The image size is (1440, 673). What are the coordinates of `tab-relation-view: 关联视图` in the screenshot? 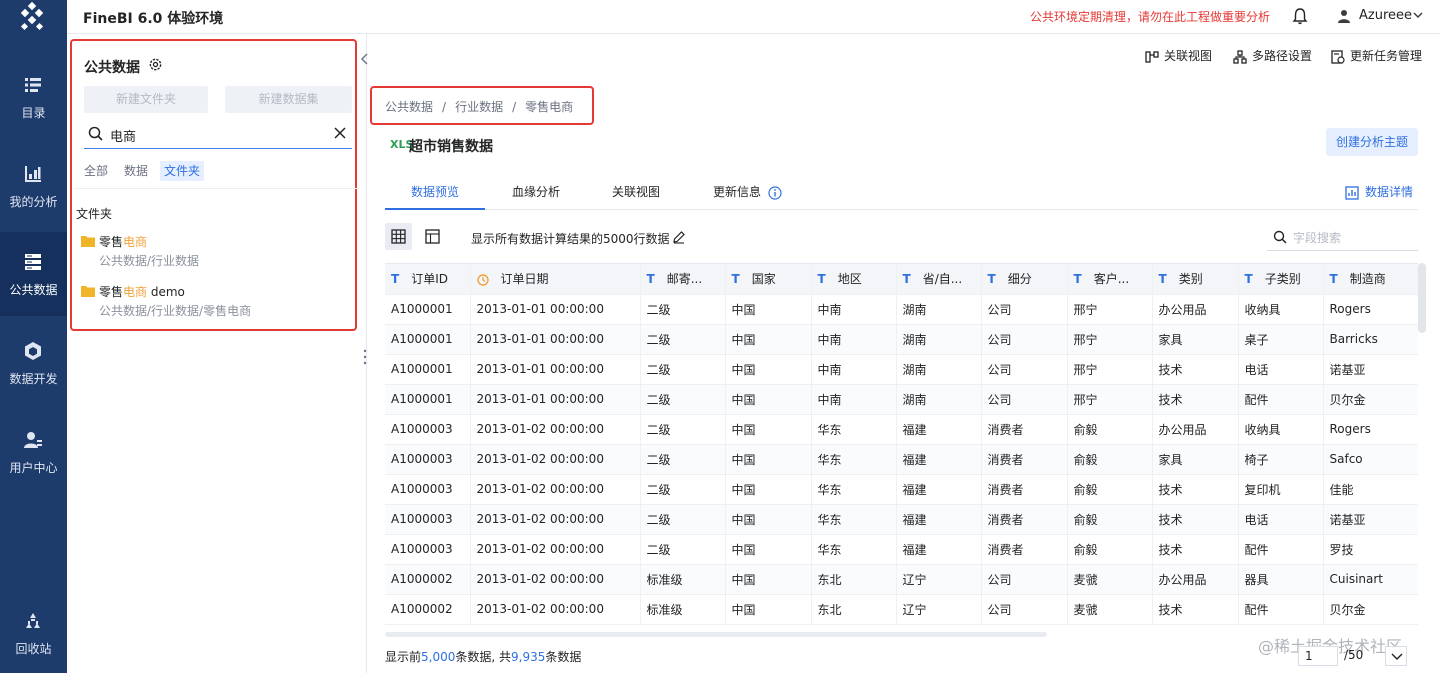 It's located at (636, 191).